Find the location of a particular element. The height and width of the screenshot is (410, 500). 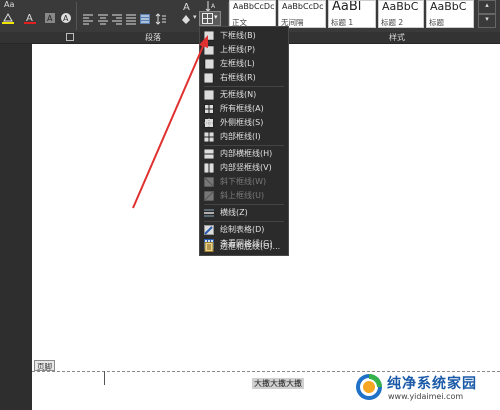

watermark-logo-icon is located at coordinates (369, 387).